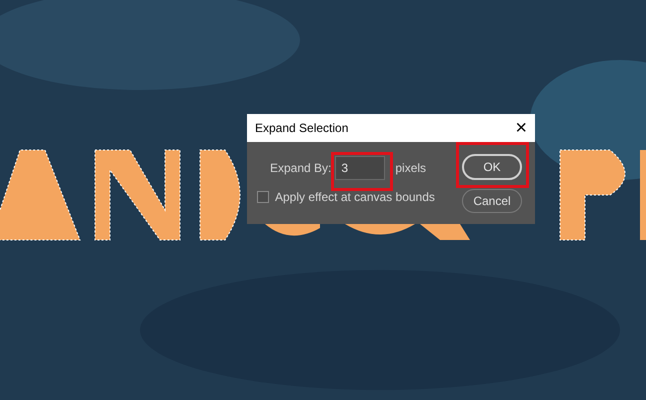 This screenshot has height=400, width=646. Describe the element at coordinates (360, 168) in the screenshot. I see `expand-by-field: 3` at that location.